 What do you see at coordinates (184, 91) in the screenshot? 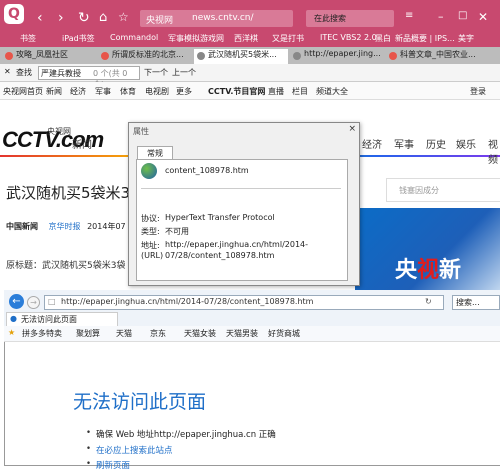
I see `nav-item: 更多` at bounding box center [184, 91].